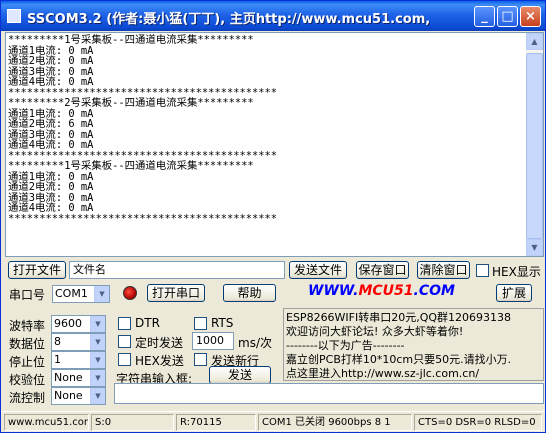 Image resolution: width=546 pixels, height=433 pixels. I want to click on timed-send-label: 定时发送, so click(159, 343).